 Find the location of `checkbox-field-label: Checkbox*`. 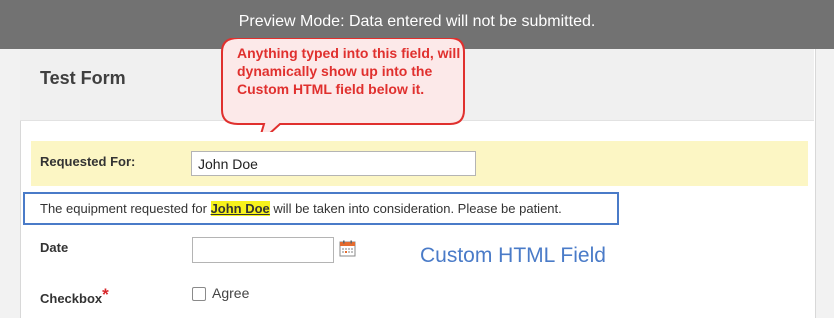

checkbox-field-label: Checkbox* is located at coordinates (74, 296).